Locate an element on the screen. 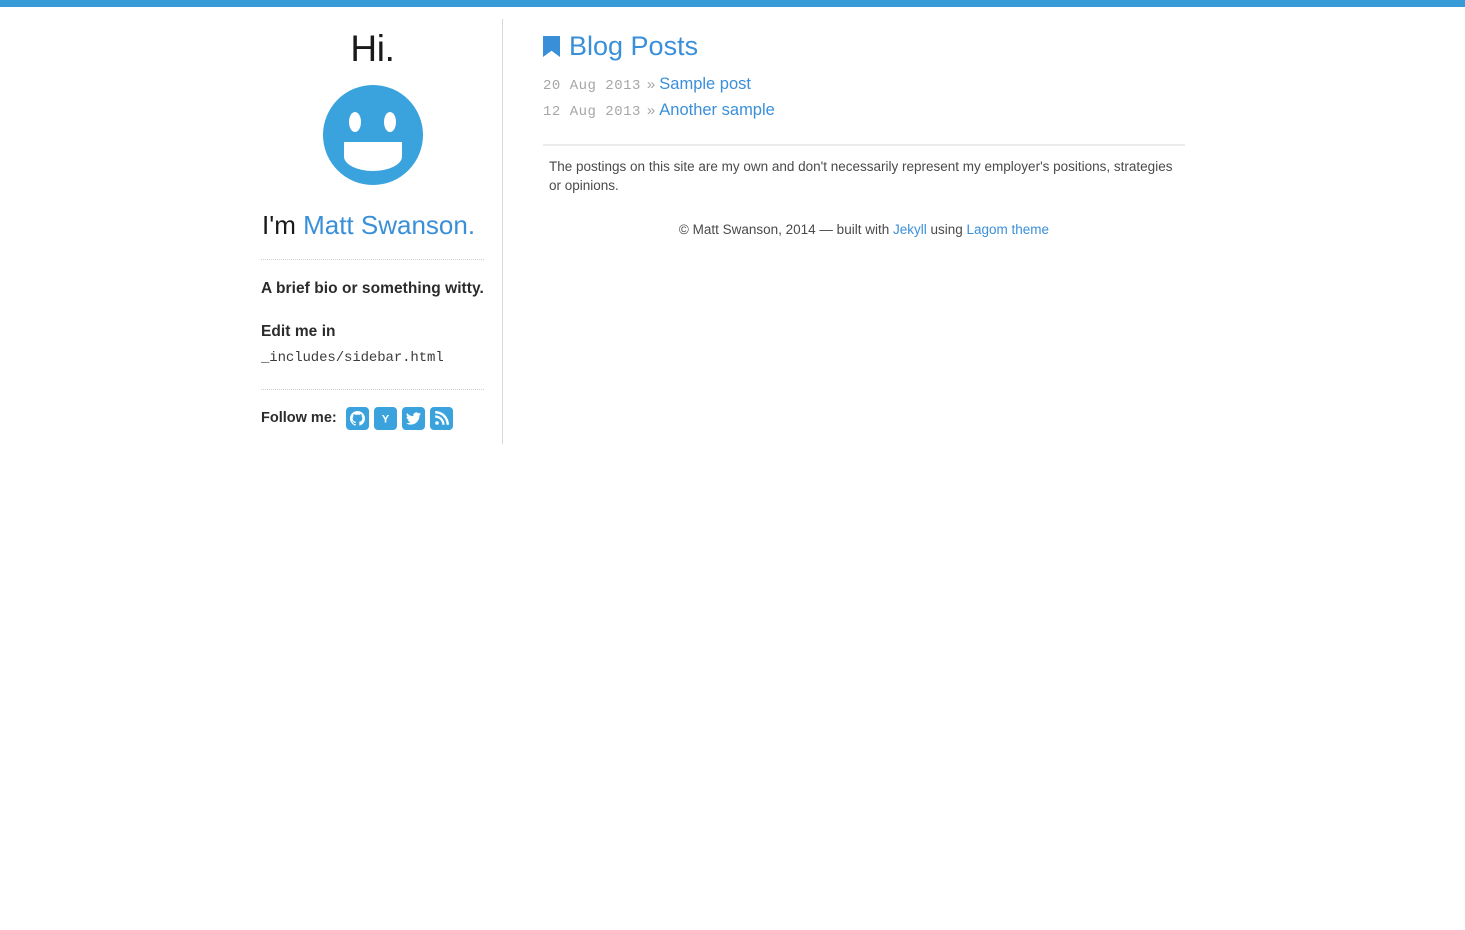 The height and width of the screenshot is (930, 1465). section-heading: Blog Posts is located at coordinates (864, 33).